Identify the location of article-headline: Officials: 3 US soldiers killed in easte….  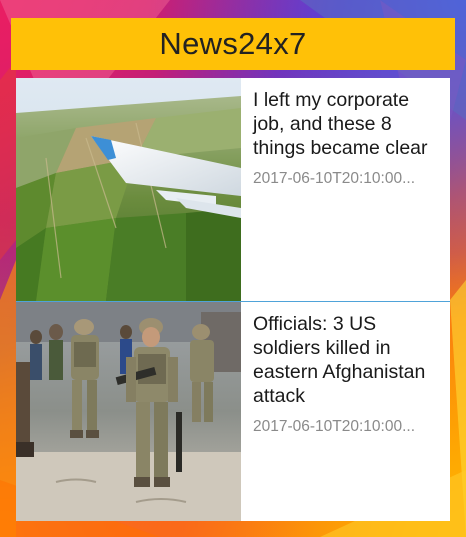
(345, 360).